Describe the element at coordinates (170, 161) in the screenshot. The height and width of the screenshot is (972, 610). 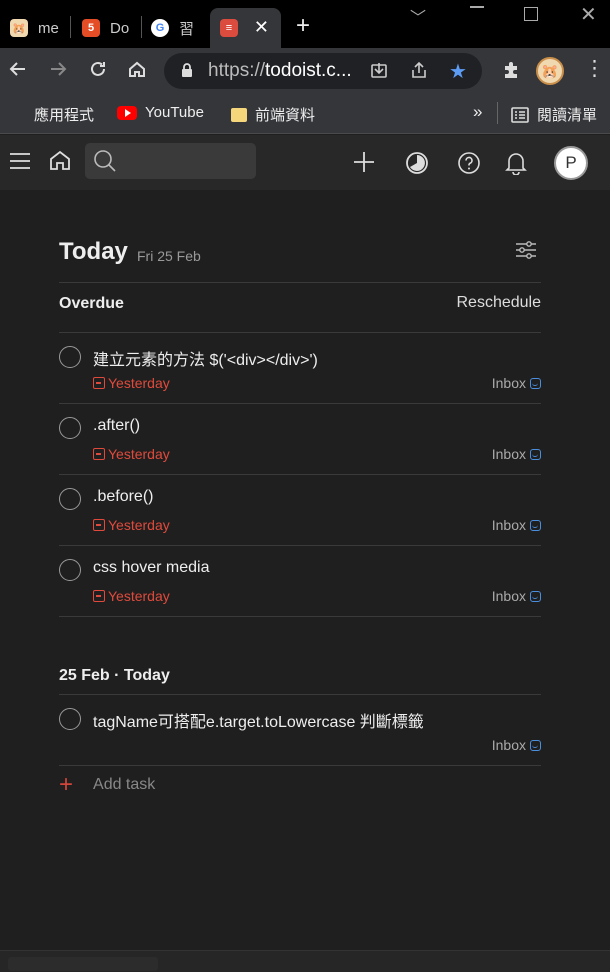
I see `search-input` at that location.